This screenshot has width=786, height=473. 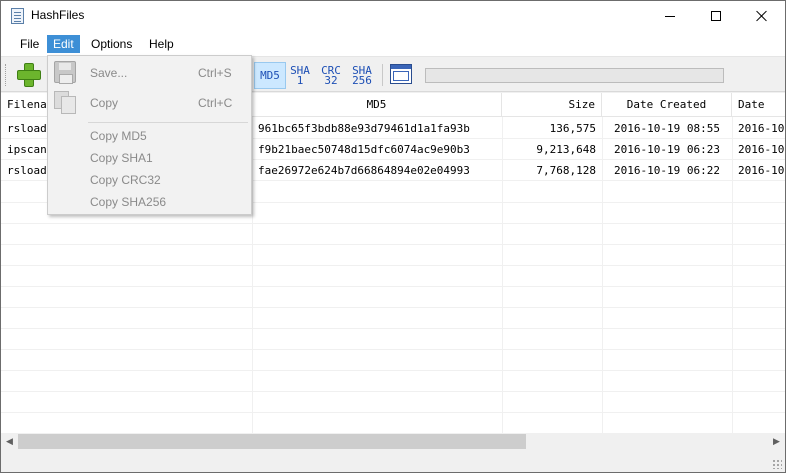 I want to click on scroll-left-arrow-icon: ◀, so click(x=9, y=441).